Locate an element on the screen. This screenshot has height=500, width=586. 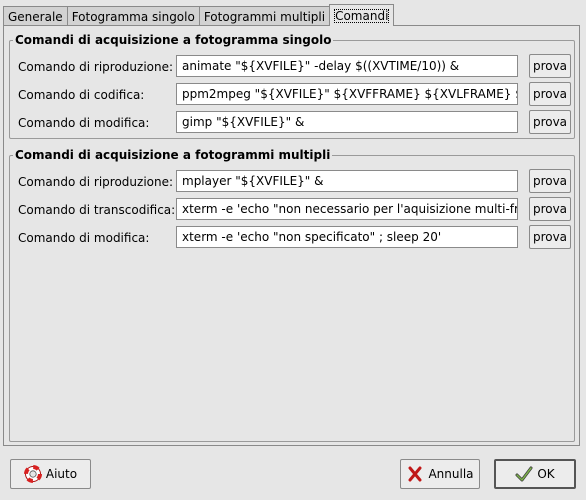
multi-playback-label: Comando di riproduzione: is located at coordinates (96, 182).